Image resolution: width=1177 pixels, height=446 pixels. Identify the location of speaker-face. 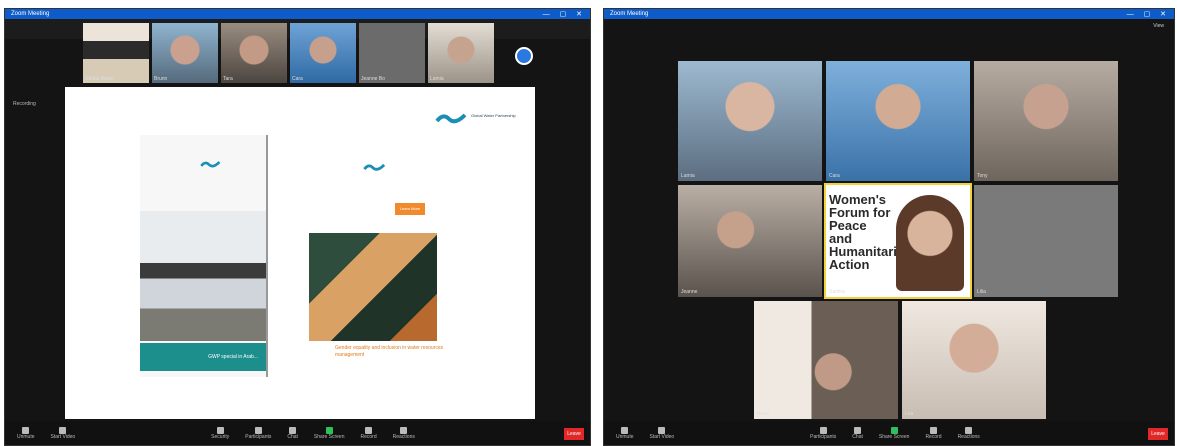
(930, 243).